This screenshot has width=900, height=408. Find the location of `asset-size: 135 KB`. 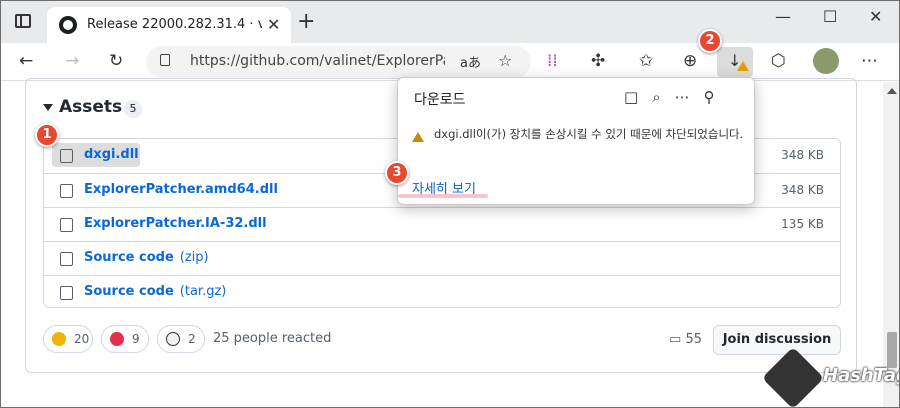

asset-size: 135 KB is located at coordinates (802, 224).